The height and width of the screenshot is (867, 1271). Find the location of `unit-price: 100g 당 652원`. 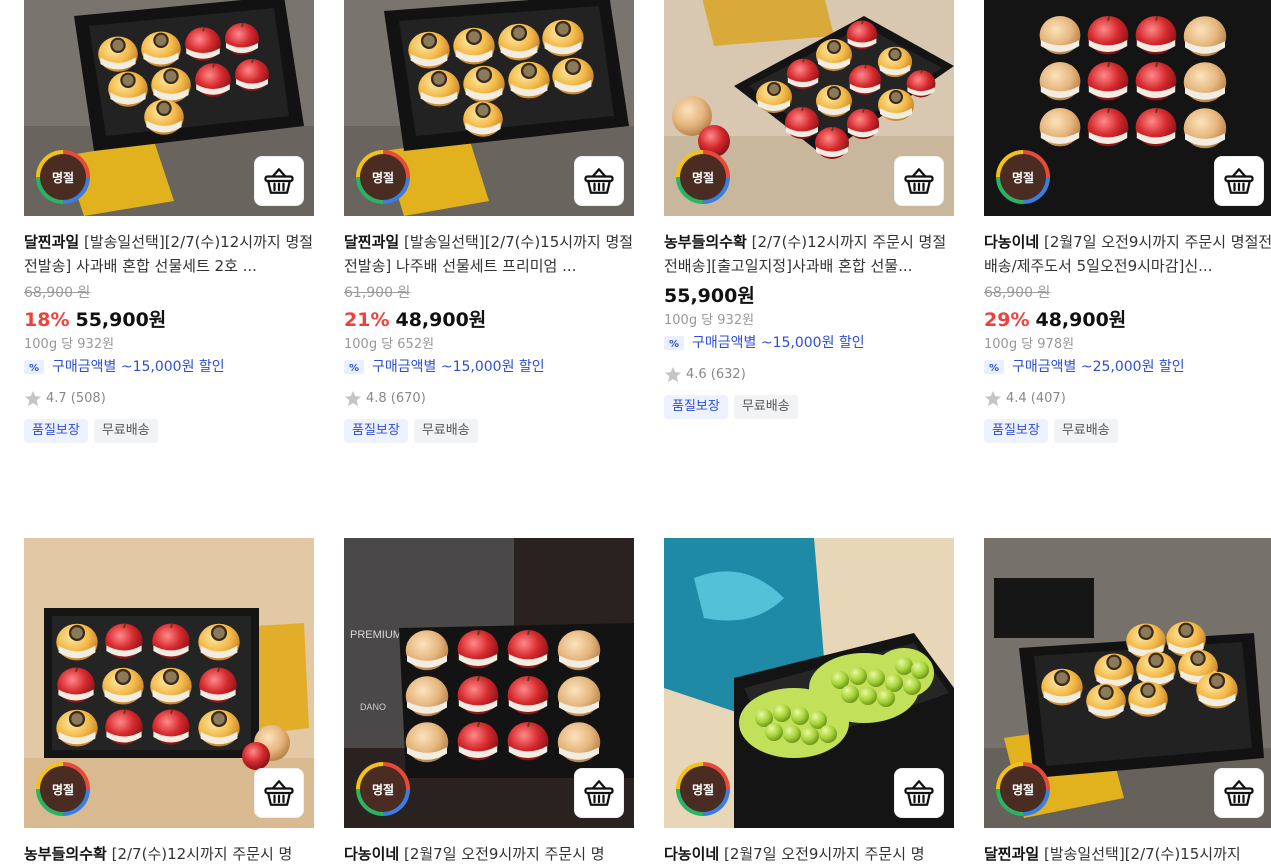

unit-price: 100g 당 652원 is located at coordinates (389, 344).